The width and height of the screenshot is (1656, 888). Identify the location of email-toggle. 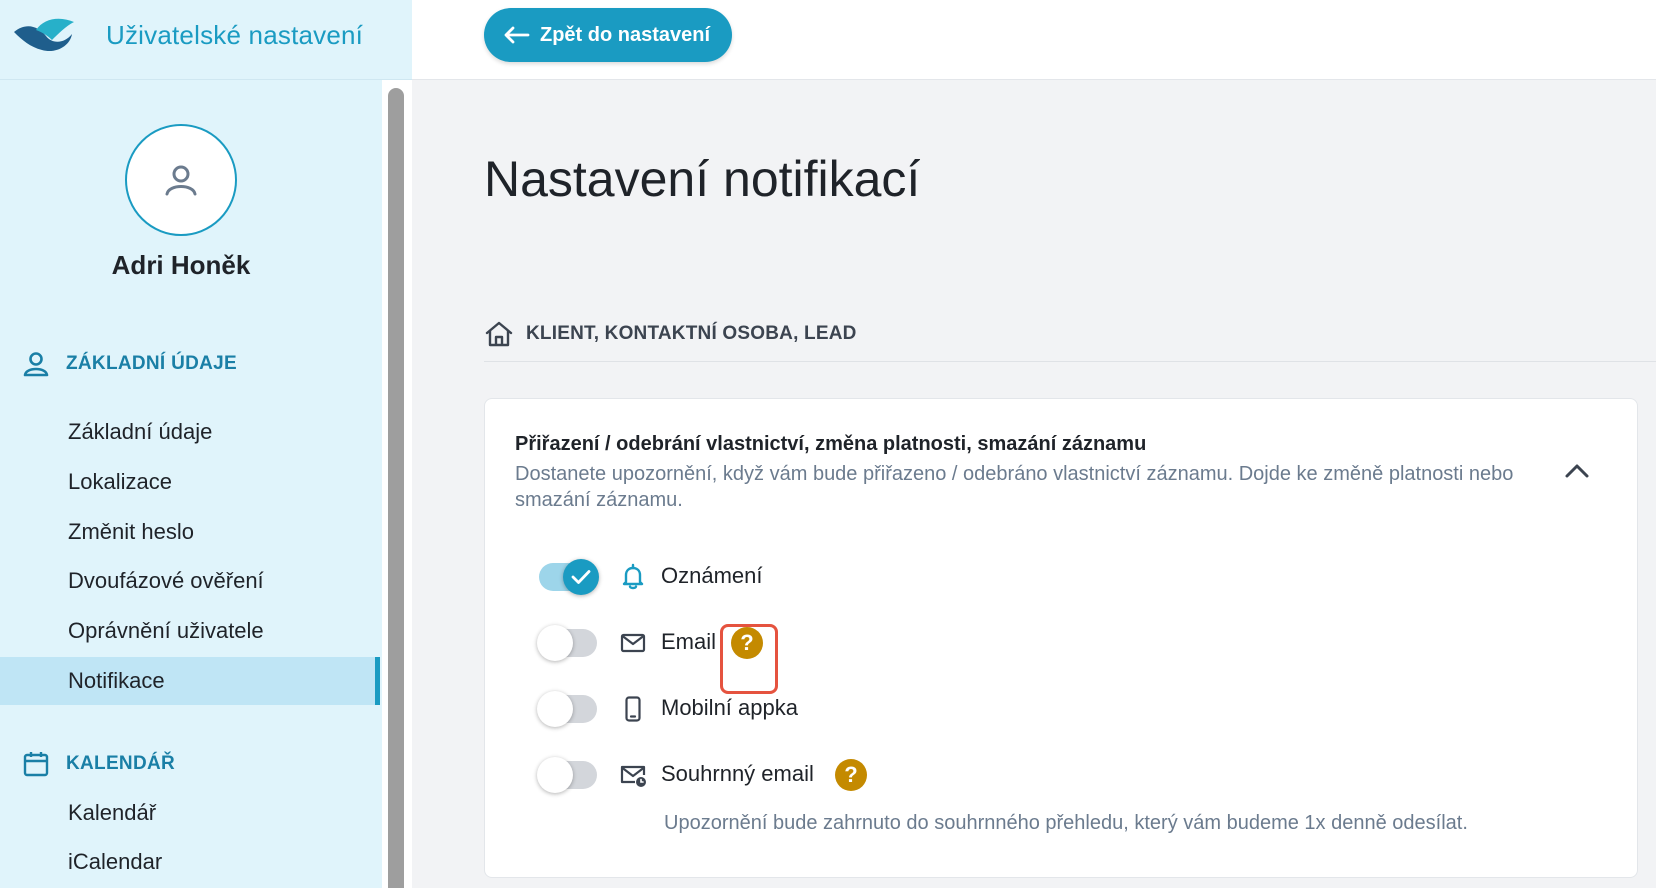
(567, 643).